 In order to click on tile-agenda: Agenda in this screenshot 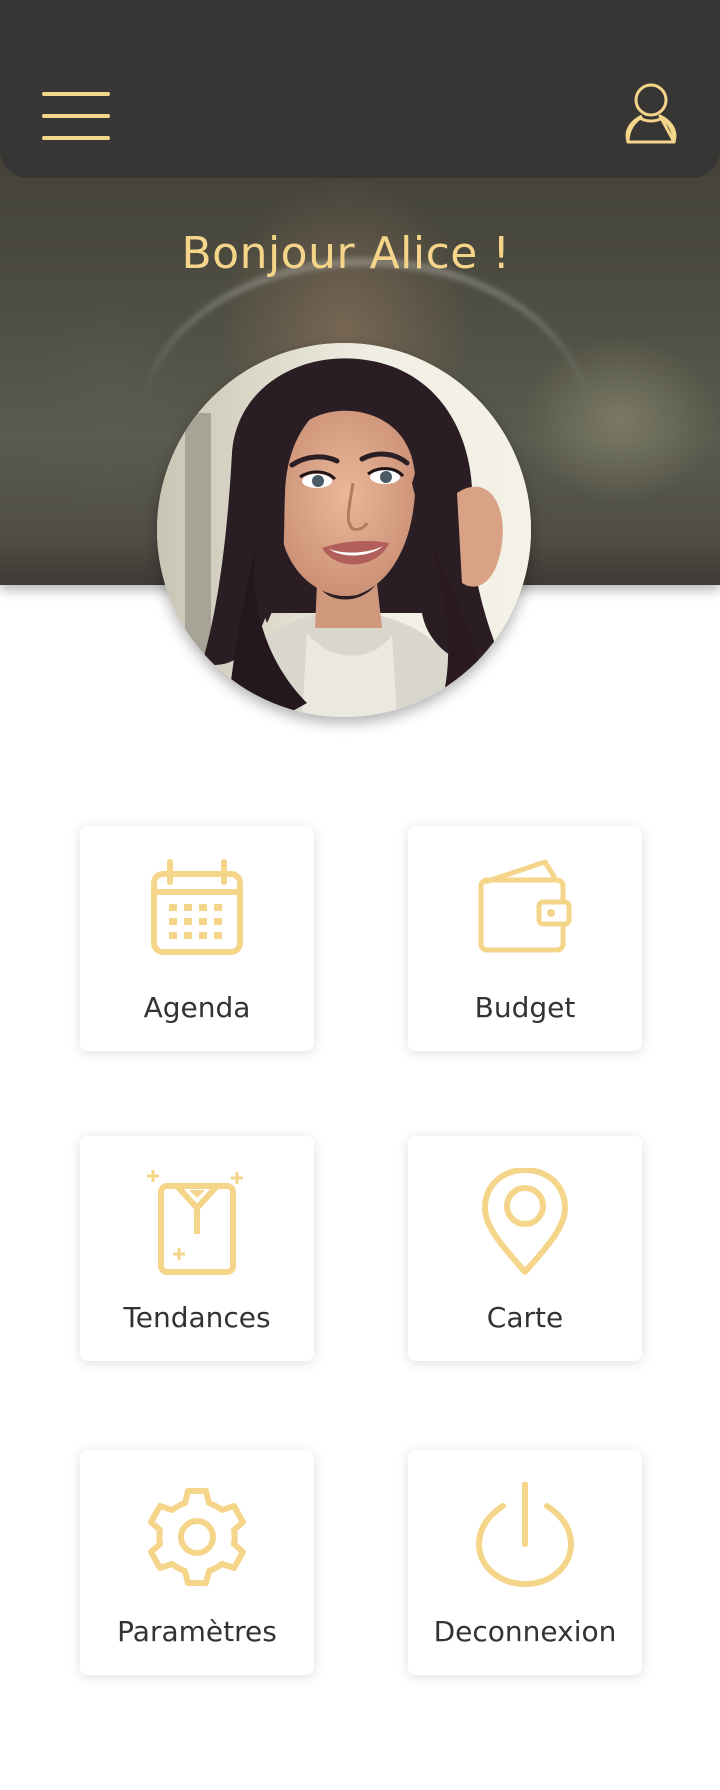, I will do `click(197, 938)`.